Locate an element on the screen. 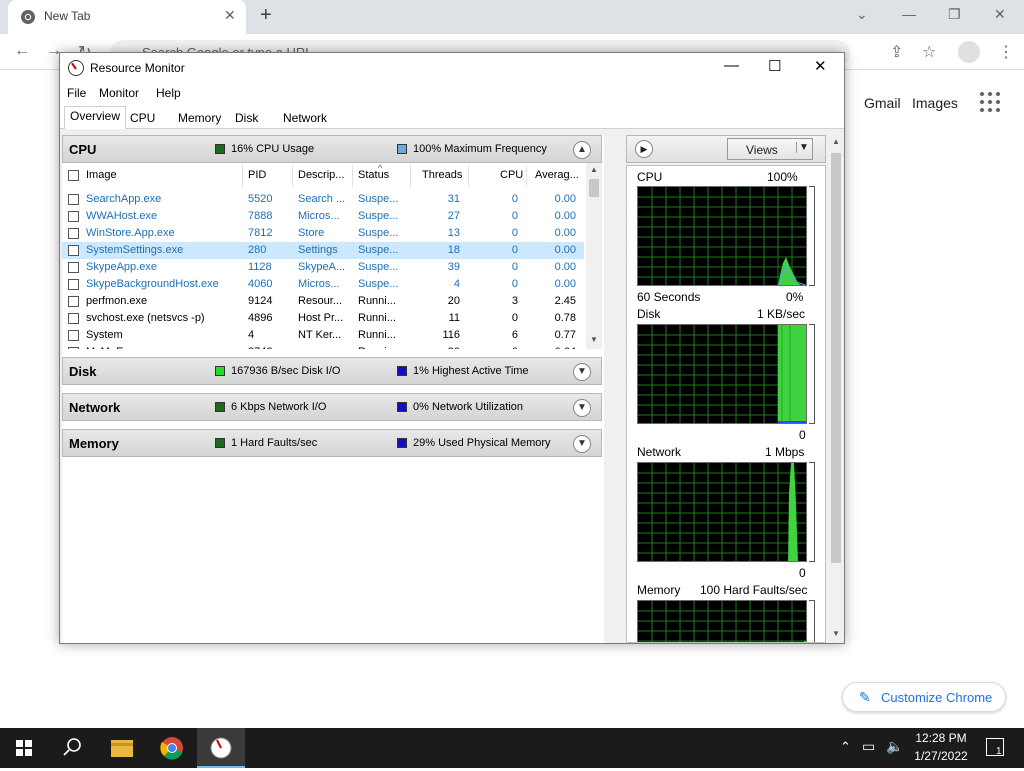 The height and width of the screenshot is (771, 1024). chrome-taskbar-icon is located at coordinates (172, 748).